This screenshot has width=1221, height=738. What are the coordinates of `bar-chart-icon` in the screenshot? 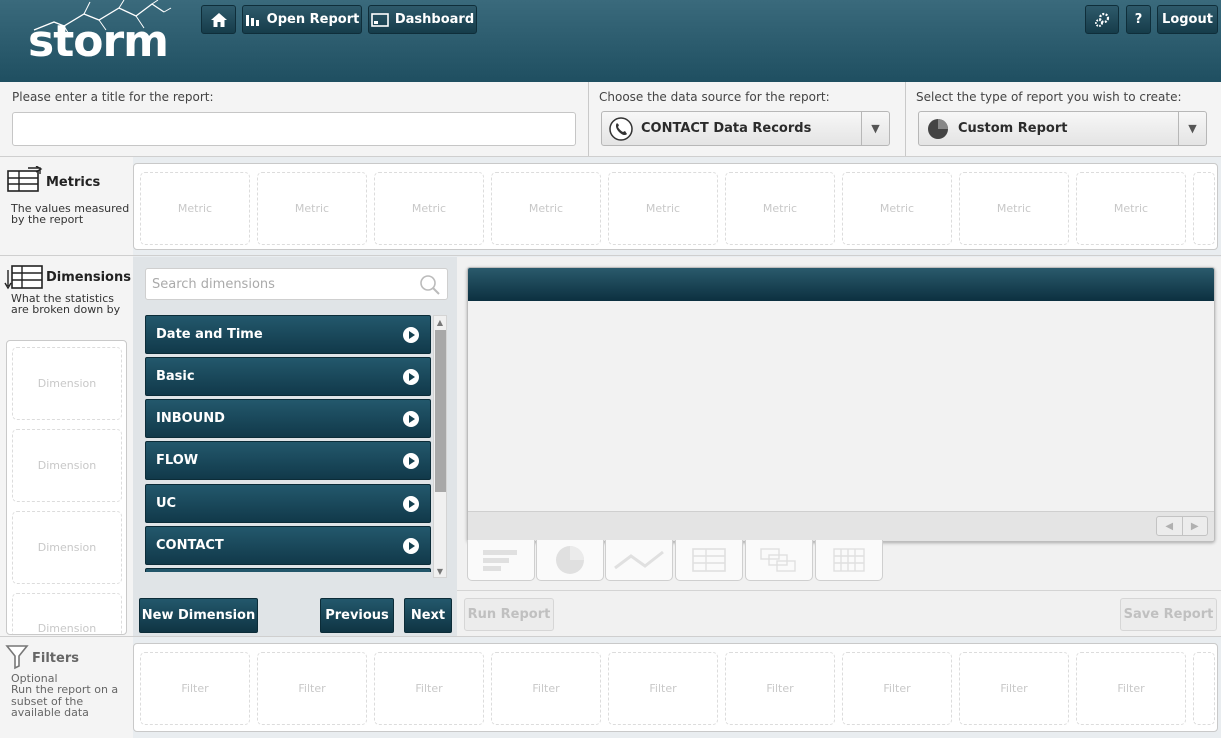 It's located at (252, 20).